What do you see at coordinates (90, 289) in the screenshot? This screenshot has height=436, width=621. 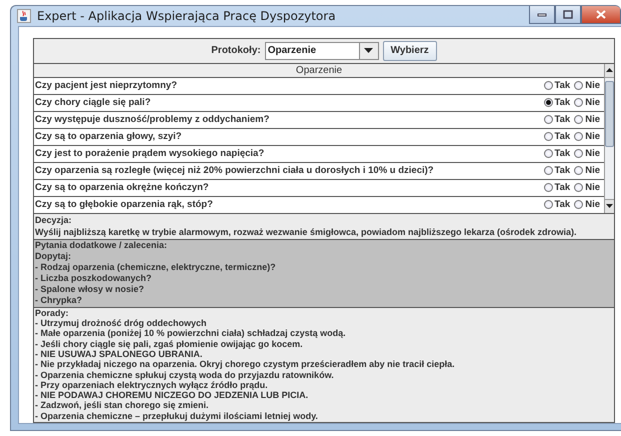 I see `text-line: - Spalone włosy w nosie?` at bounding box center [90, 289].